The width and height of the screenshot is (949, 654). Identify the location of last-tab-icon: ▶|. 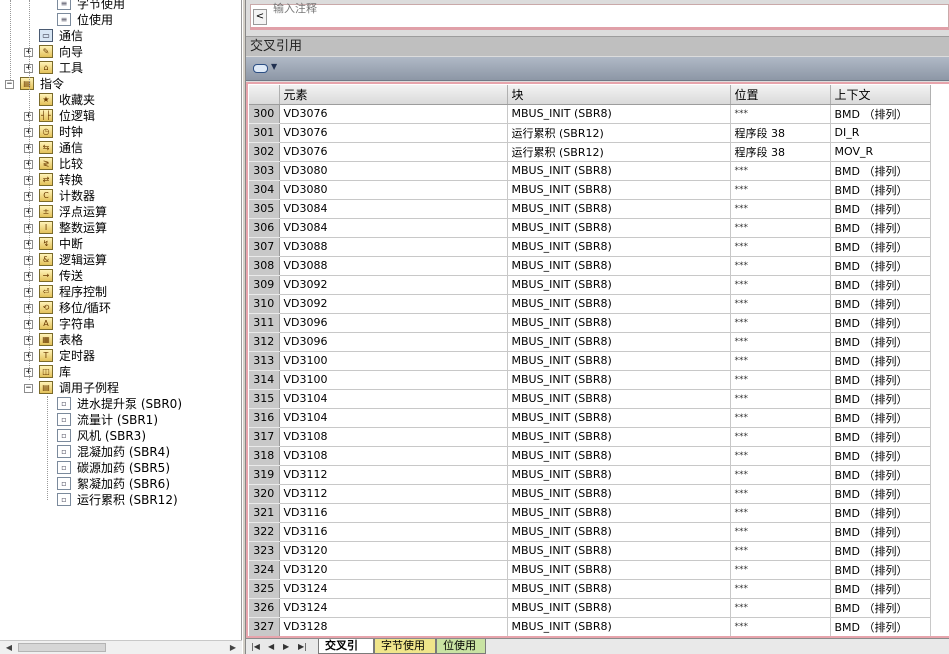
(302, 647).